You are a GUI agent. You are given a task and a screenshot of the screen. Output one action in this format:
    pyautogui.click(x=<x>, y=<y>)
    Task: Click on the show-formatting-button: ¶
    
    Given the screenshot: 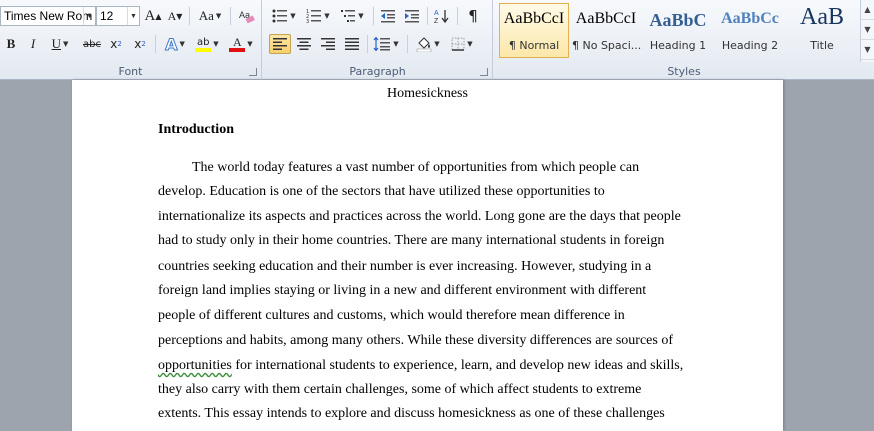 What is the action you would take?
    pyautogui.click(x=473, y=16)
    